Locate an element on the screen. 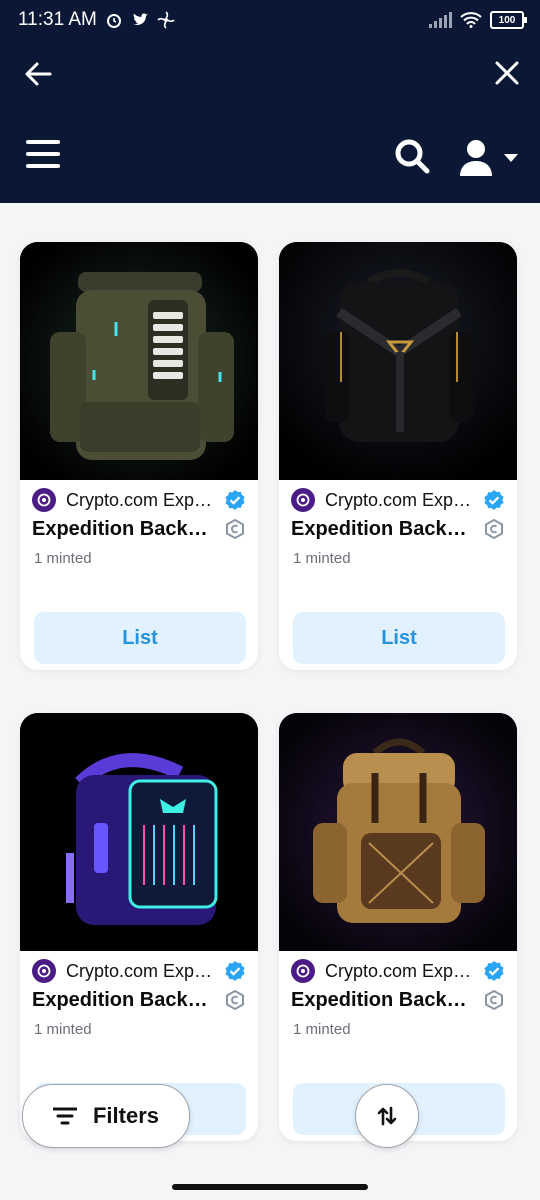  alarm-icon is located at coordinates (113, 21).